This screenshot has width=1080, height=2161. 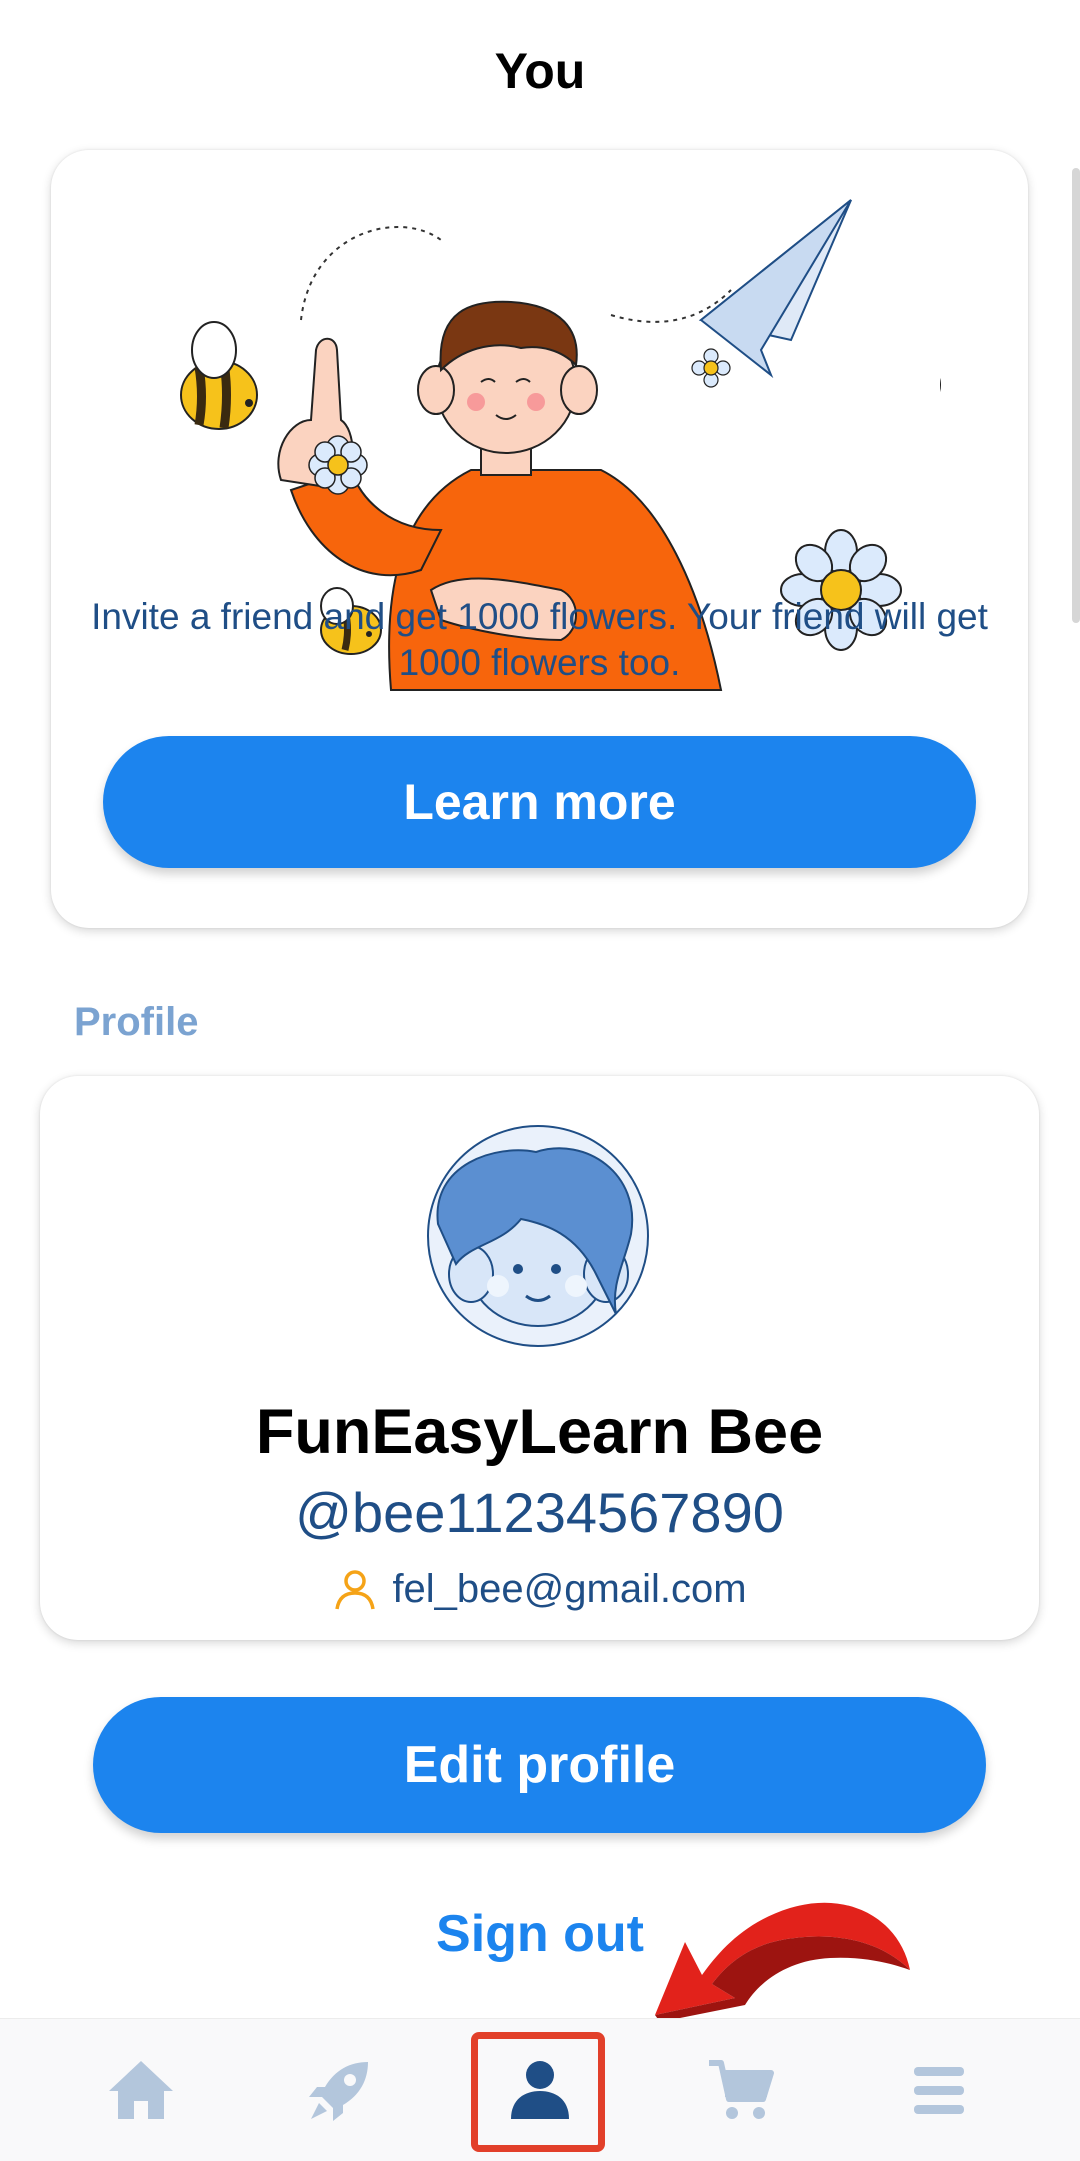 What do you see at coordinates (136, 1022) in the screenshot?
I see `profile-section-label: Profile` at bounding box center [136, 1022].